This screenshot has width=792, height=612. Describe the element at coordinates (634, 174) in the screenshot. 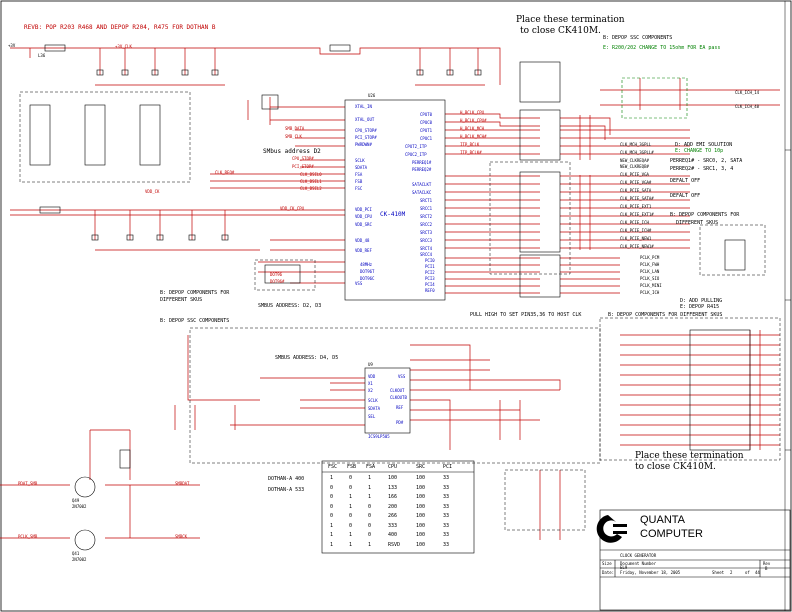

I see `net-clk-pcie-vga: CLK_PCIE_VGA` at that location.